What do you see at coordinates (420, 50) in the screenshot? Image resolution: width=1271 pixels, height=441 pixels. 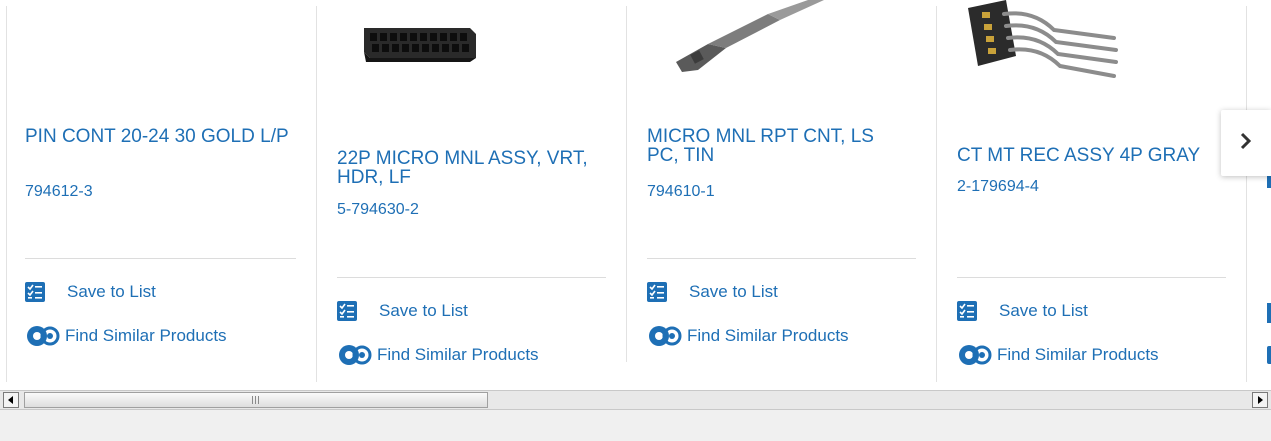 I see `product-image-header-connector` at bounding box center [420, 50].